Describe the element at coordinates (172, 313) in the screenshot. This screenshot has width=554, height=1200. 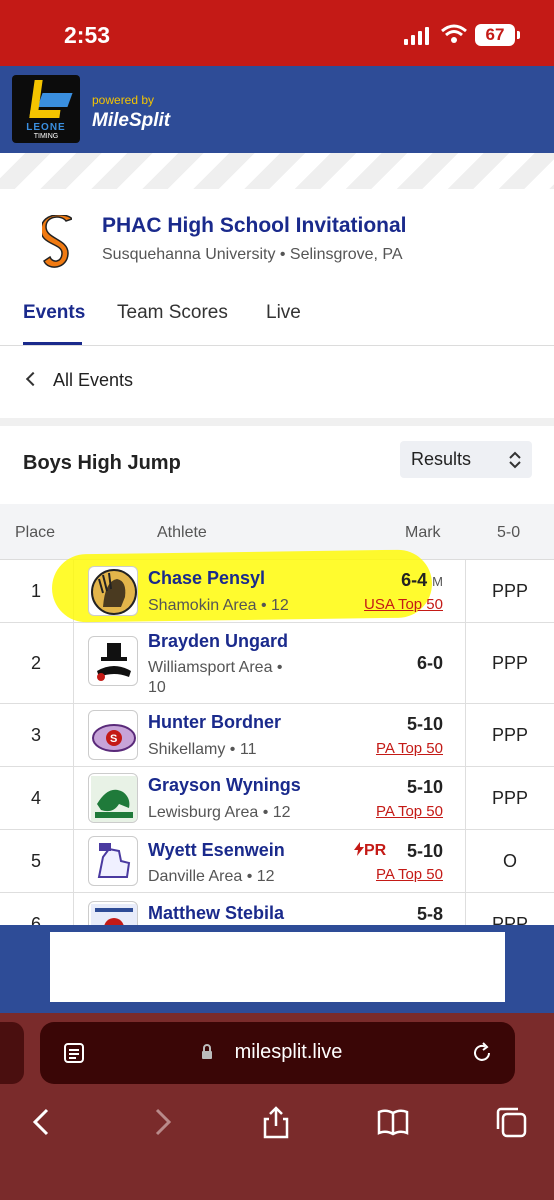
I see `tab-team-scores: Team Scores` at that location.